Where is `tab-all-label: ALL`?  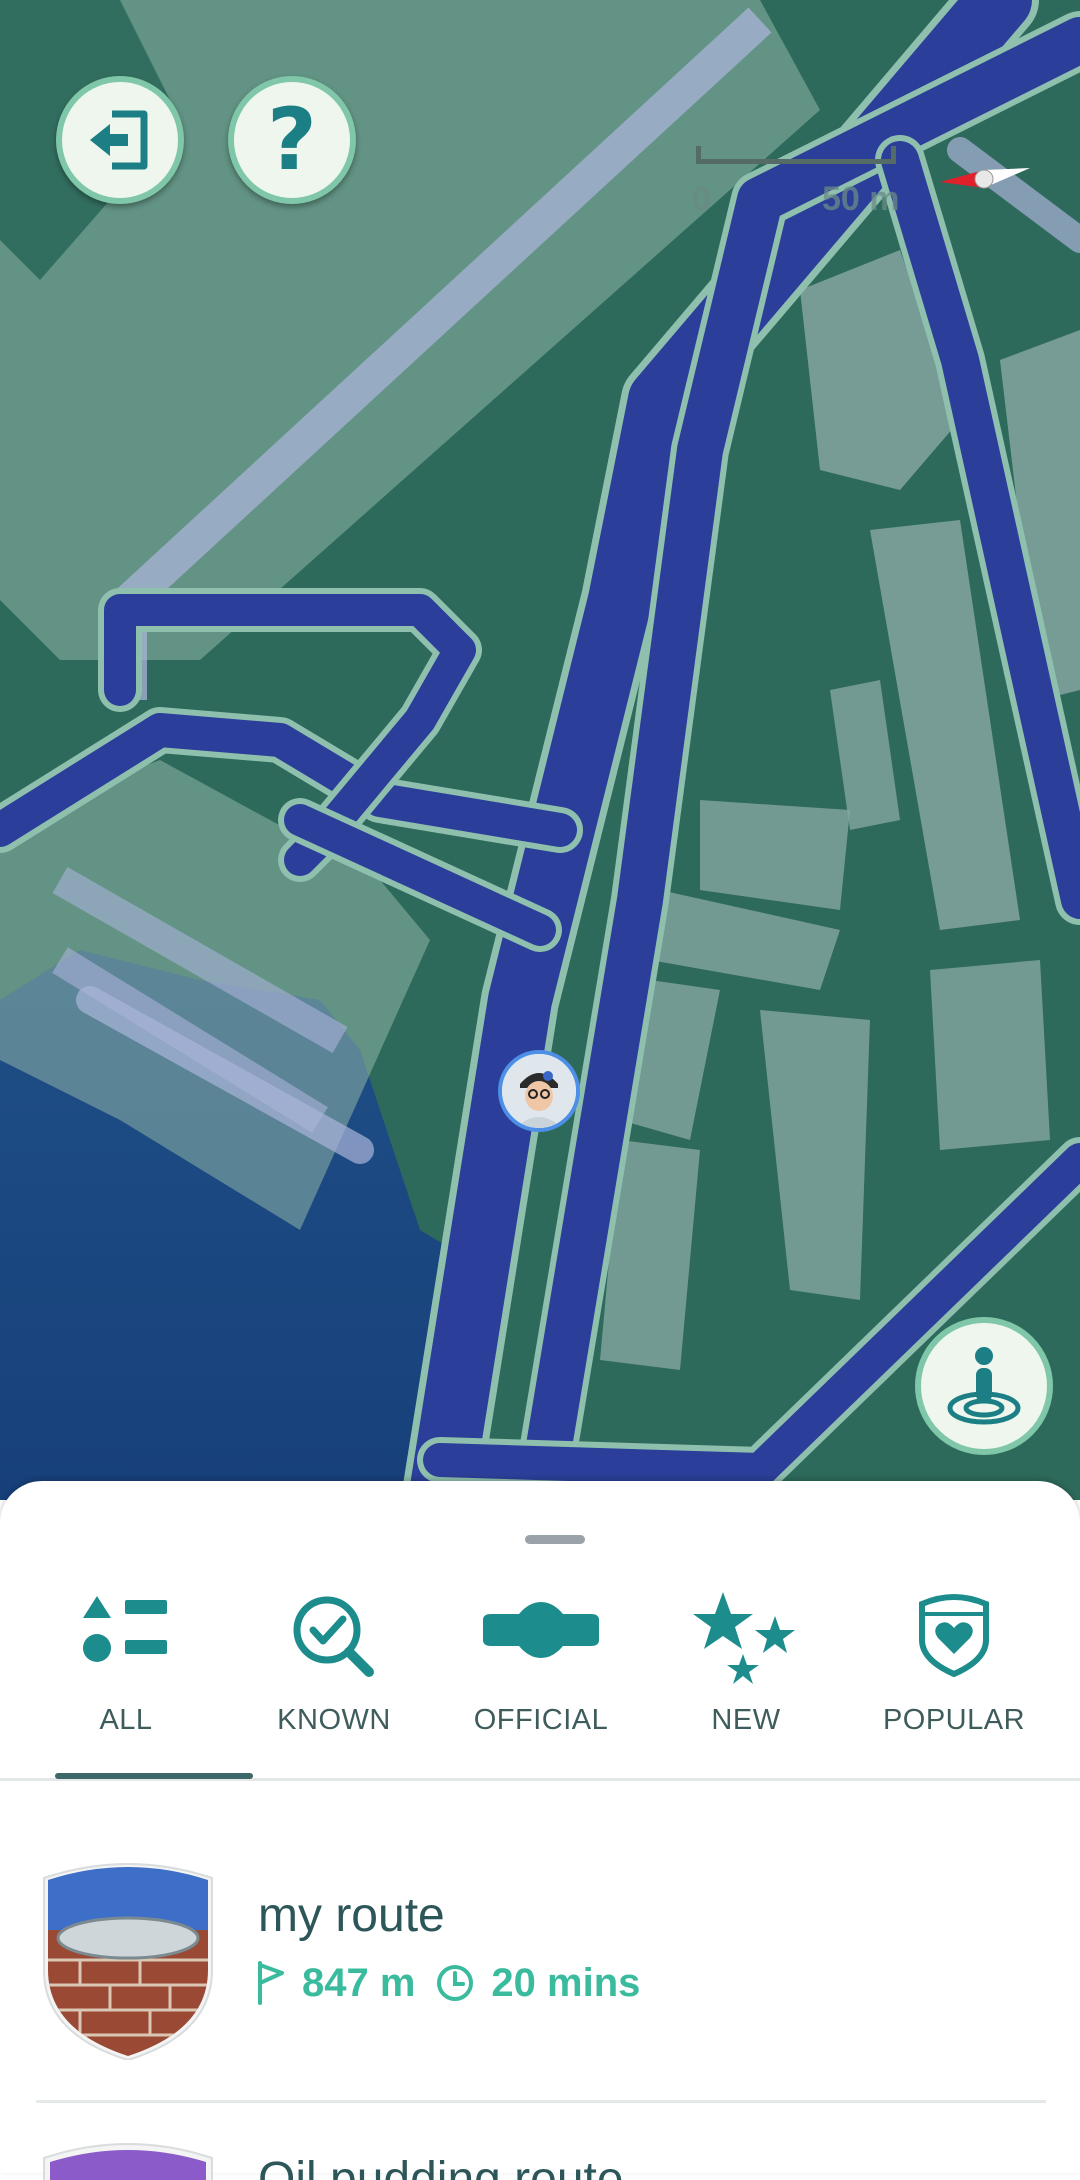
tab-all-label: ALL is located at coordinates (126, 1720).